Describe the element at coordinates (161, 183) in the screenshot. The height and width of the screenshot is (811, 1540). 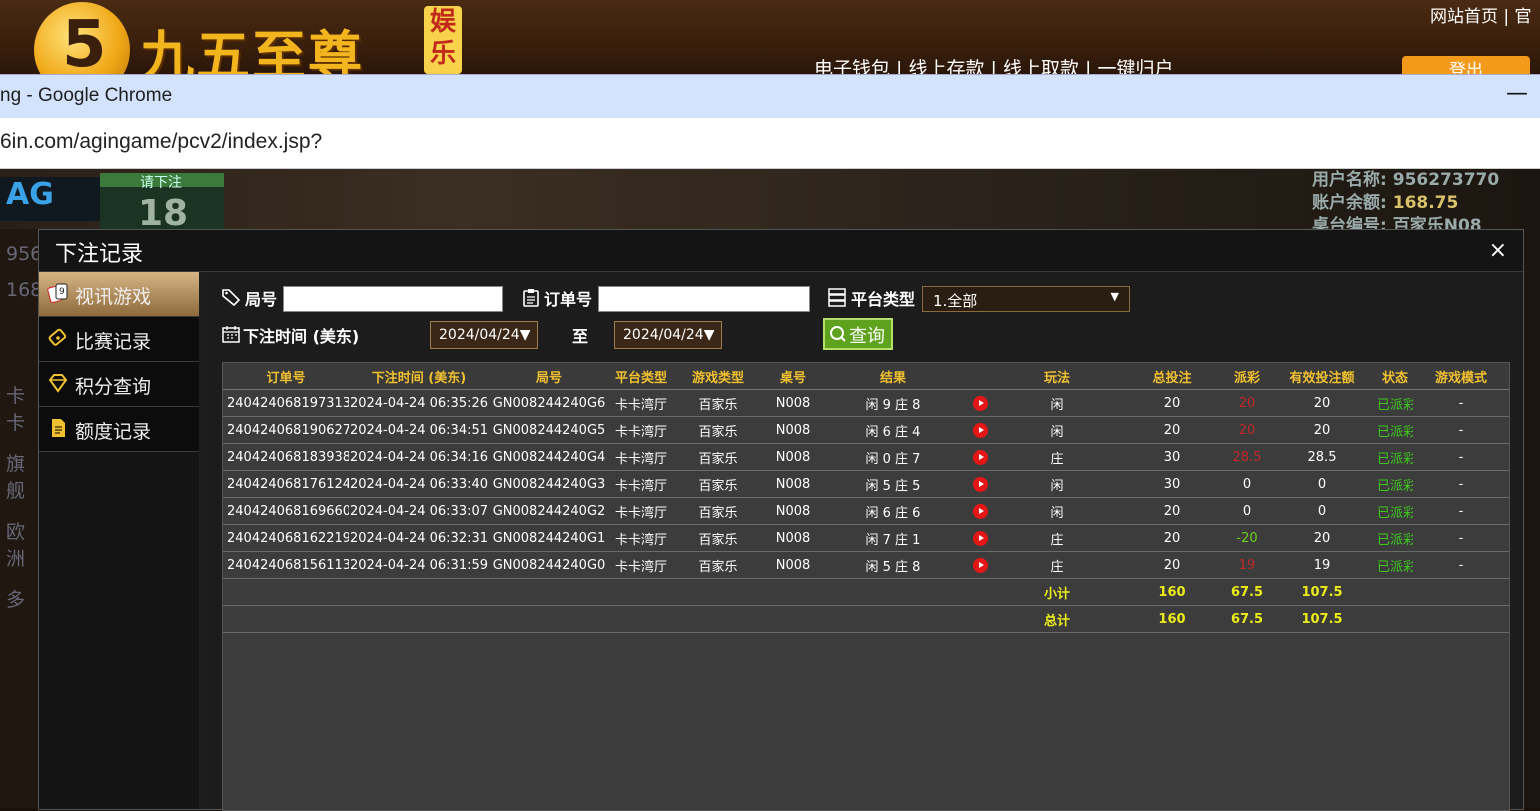
I see `bet-prompt: 请下注` at that location.